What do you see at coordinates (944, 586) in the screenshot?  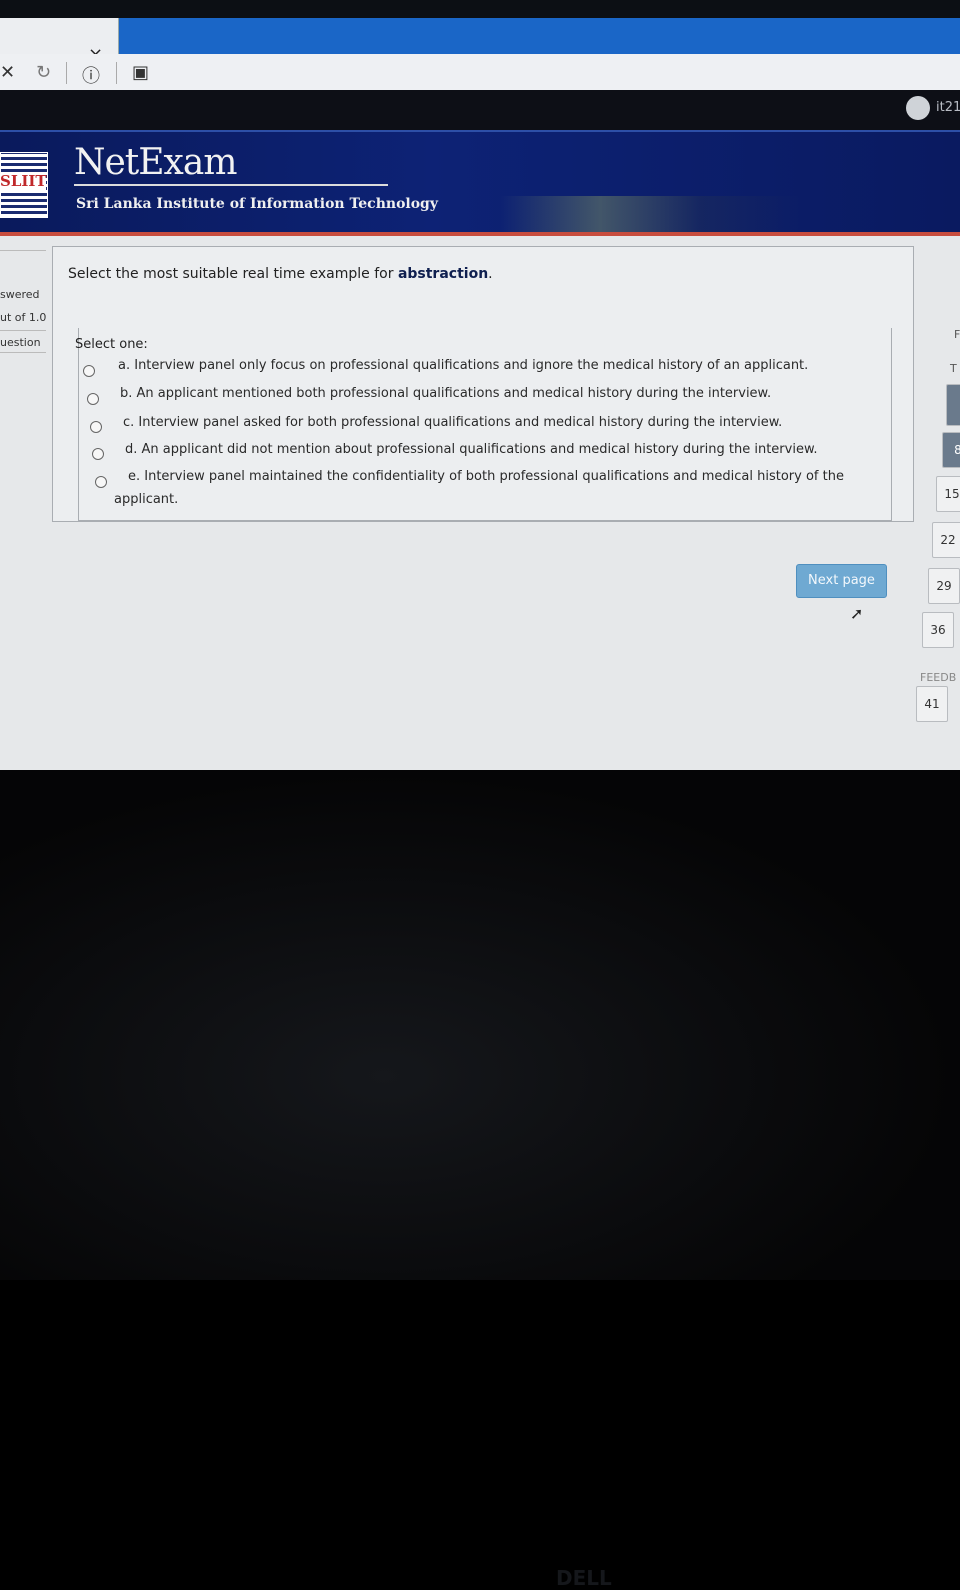 I see `nav-tile-29: 29` at bounding box center [944, 586].